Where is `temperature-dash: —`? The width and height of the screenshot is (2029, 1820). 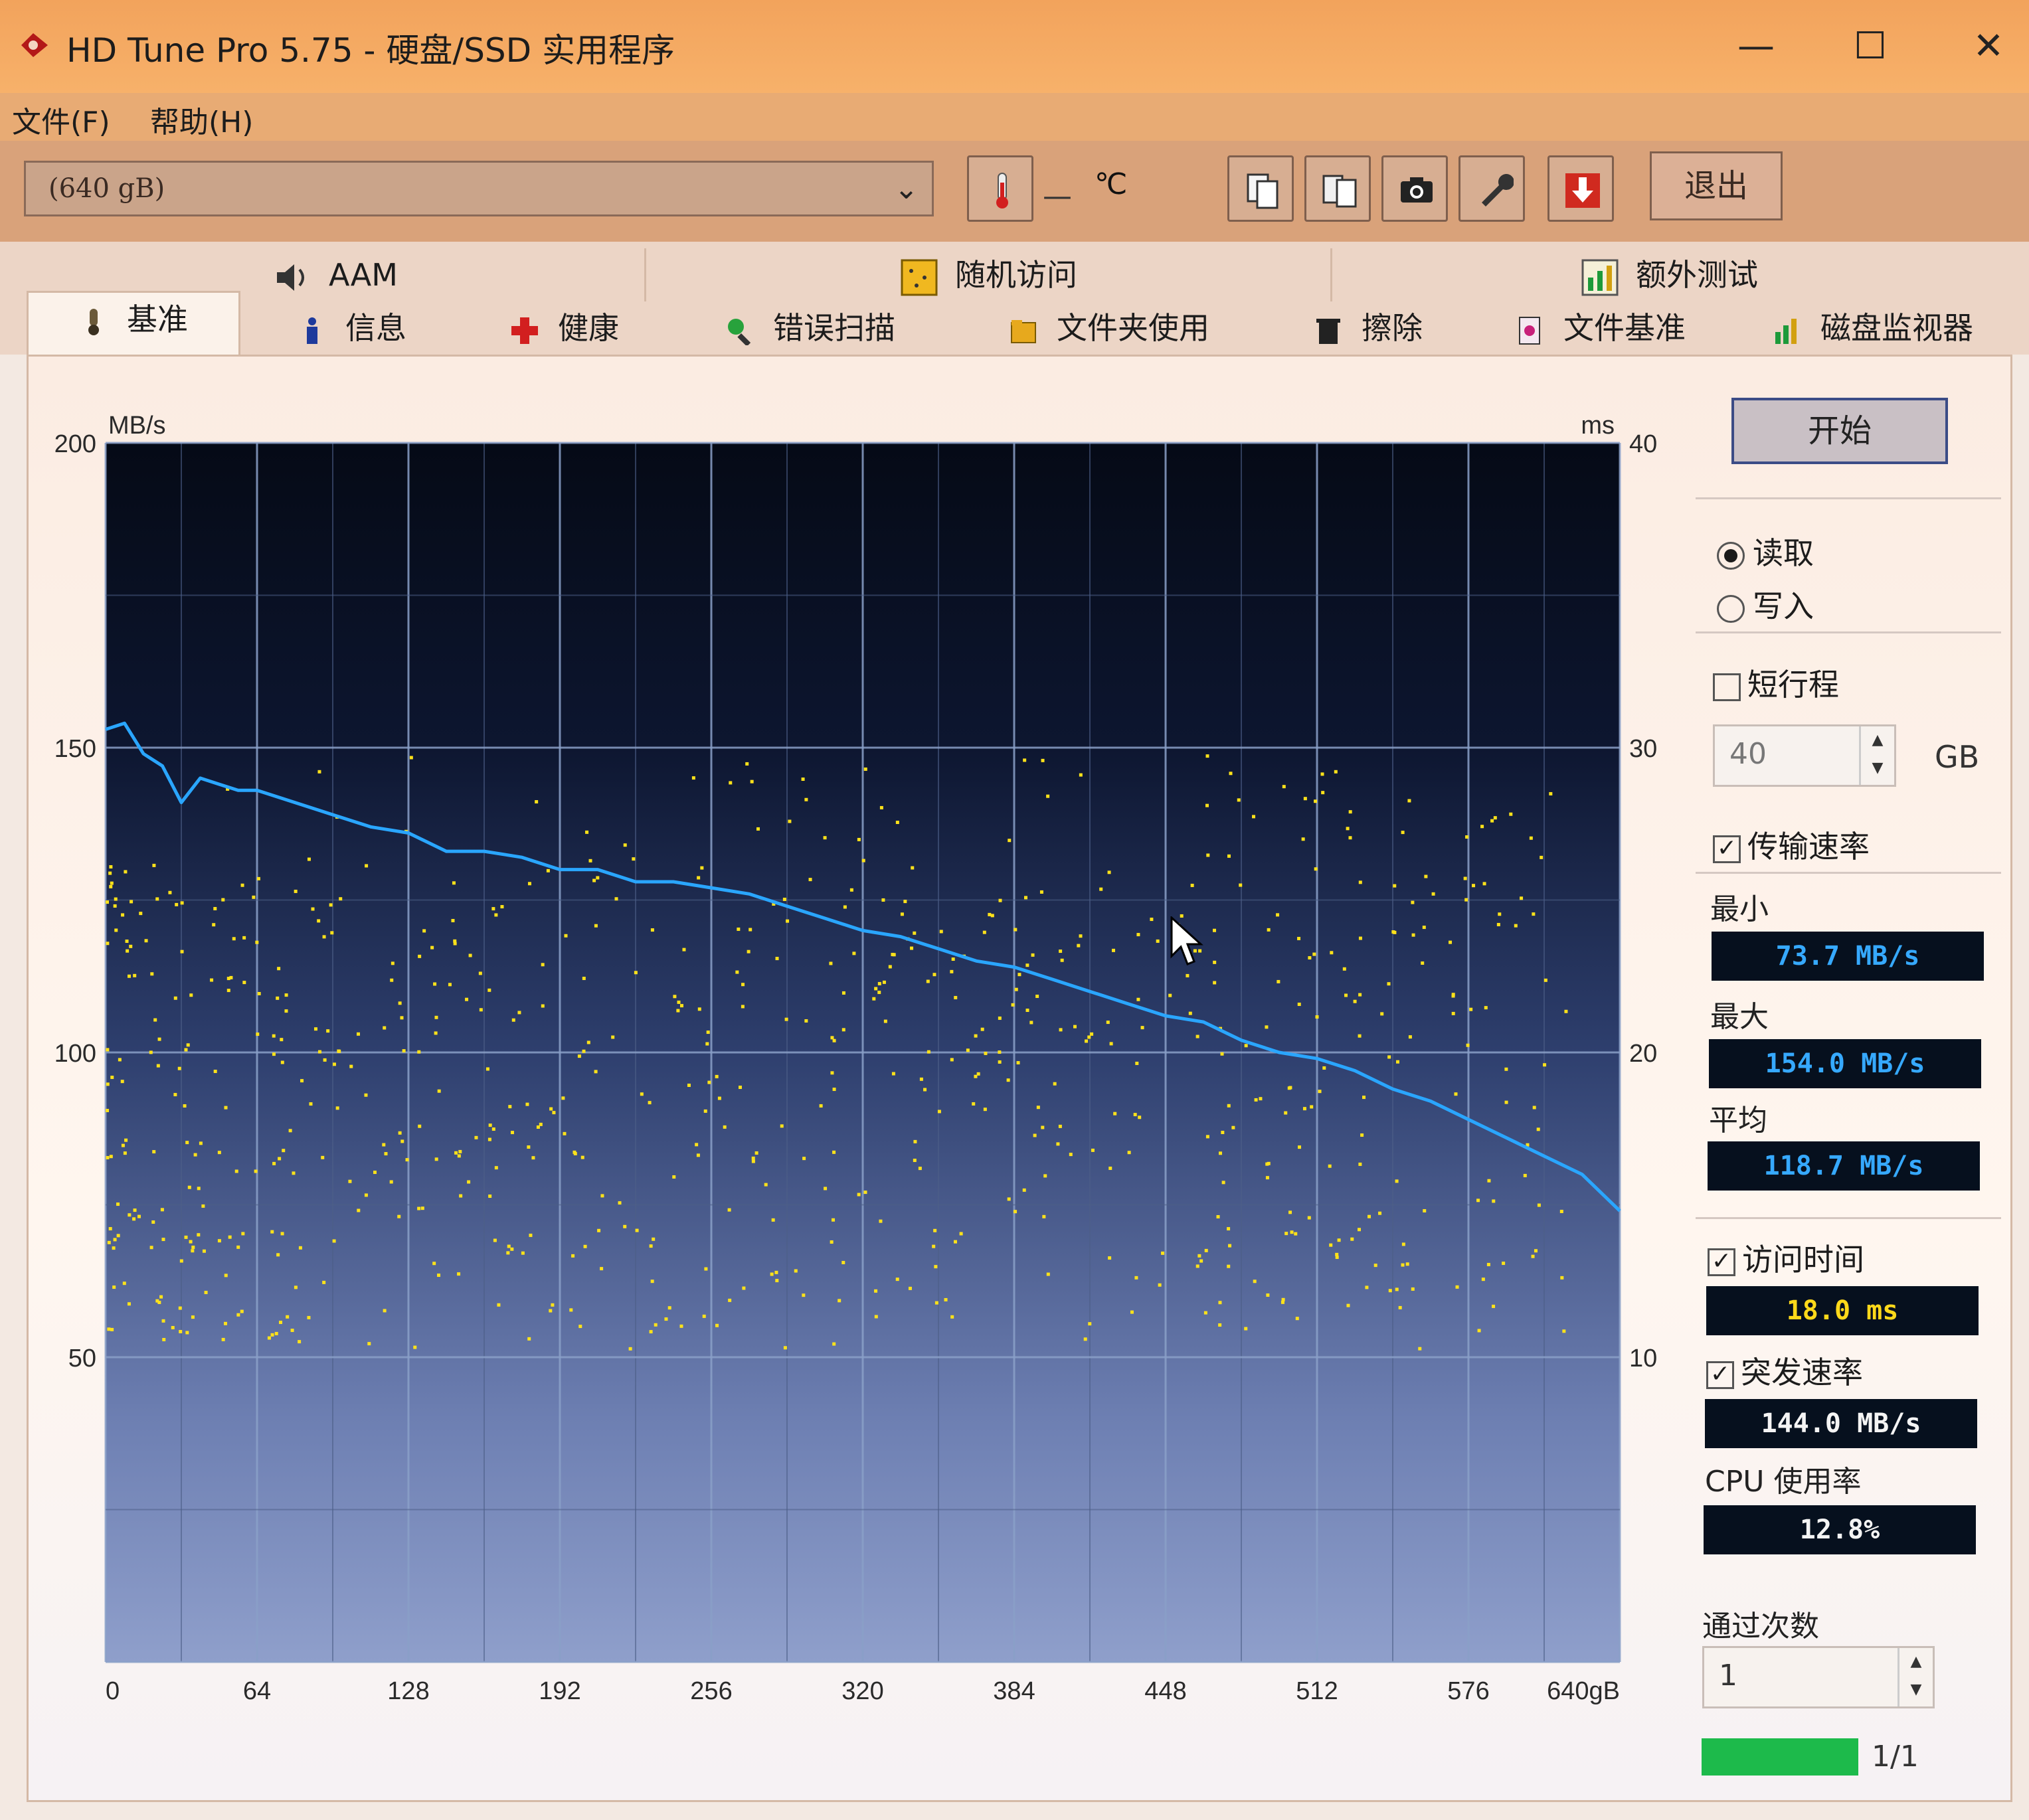 temperature-dash: — is located at coordinates (1058, 196).